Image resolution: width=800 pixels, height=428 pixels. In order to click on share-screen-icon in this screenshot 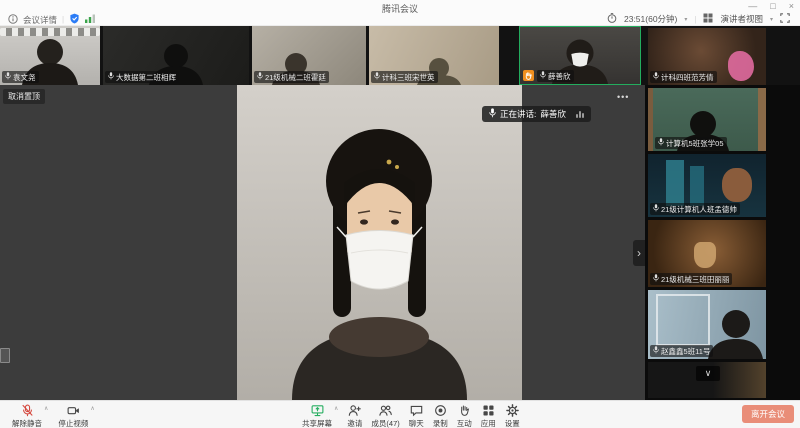, I will do `click(317, 410)`.